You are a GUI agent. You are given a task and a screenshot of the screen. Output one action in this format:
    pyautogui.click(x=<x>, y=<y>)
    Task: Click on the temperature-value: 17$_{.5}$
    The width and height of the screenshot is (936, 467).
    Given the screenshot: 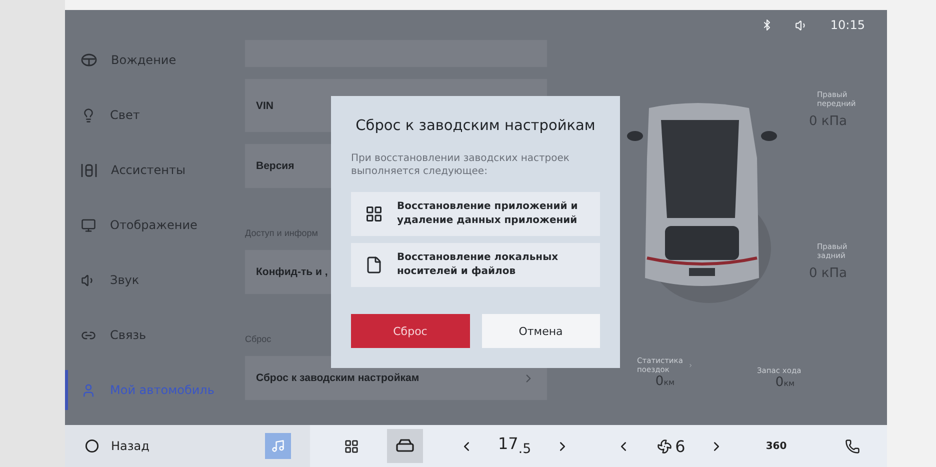 What is the action you would take?
    pyautogui.click(x=515, y=446)
    